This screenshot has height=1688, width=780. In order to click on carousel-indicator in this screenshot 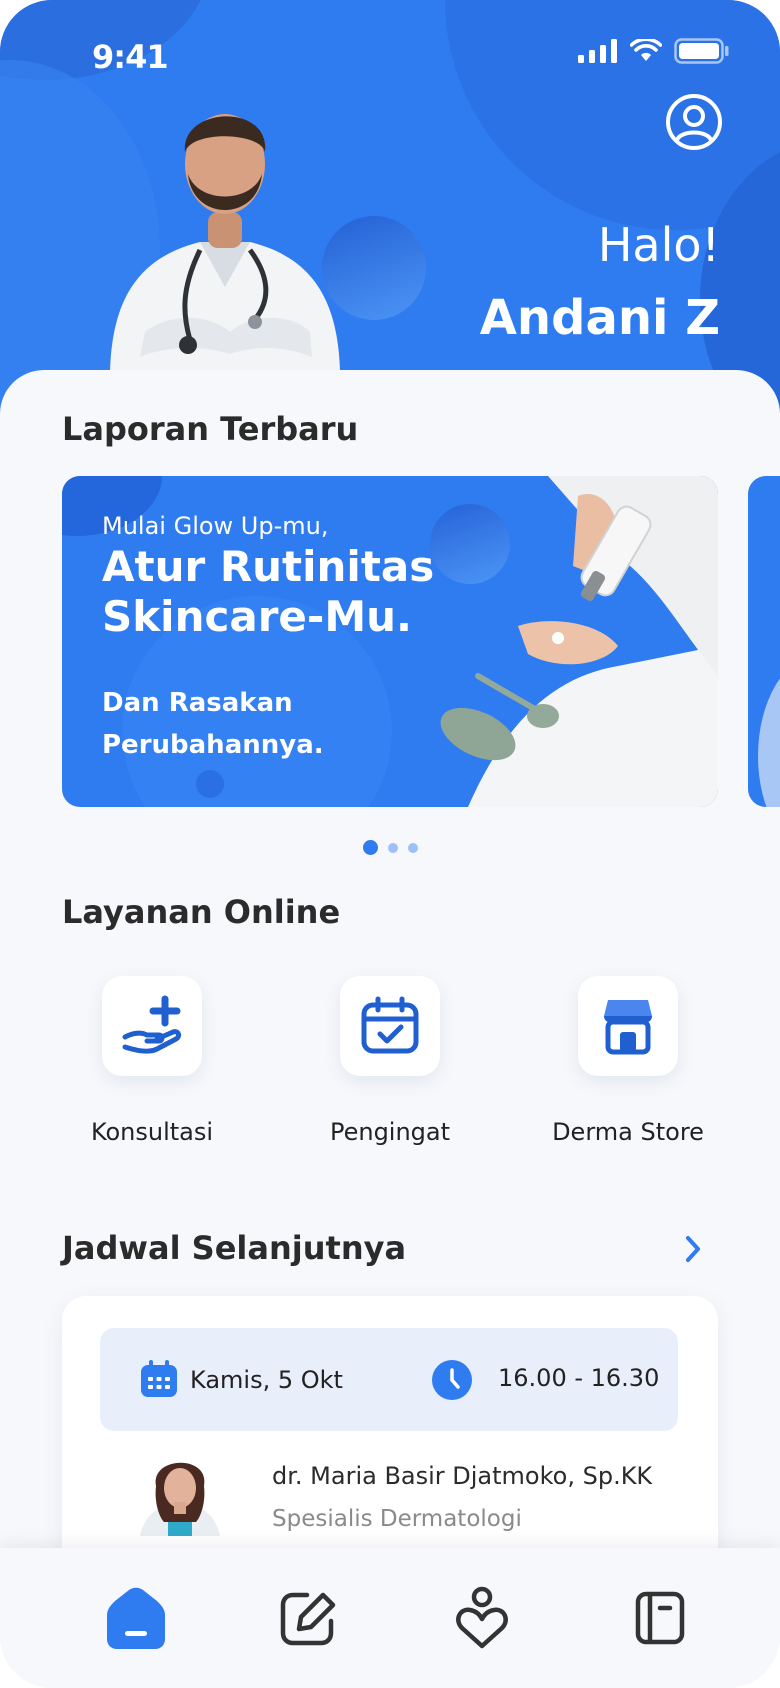, I will do `click(390, 847)`.